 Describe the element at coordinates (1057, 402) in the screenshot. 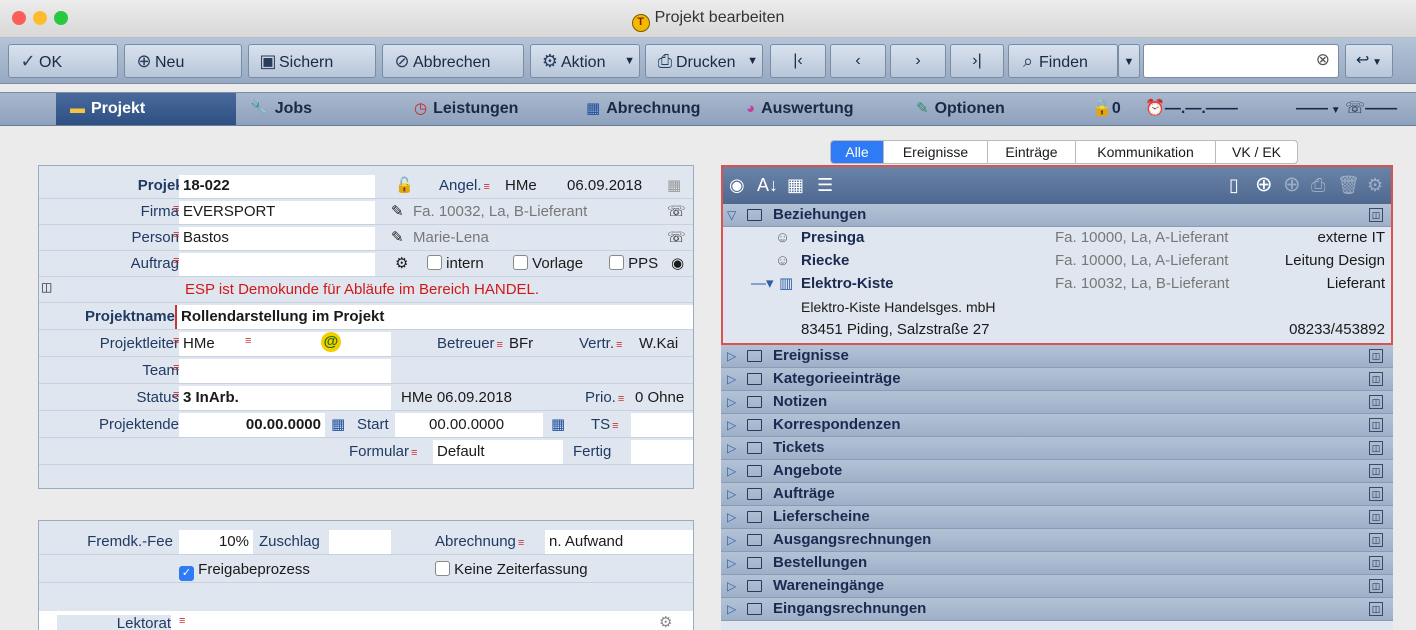

I see `category-row: ▷ Notizen ◫` at that location.